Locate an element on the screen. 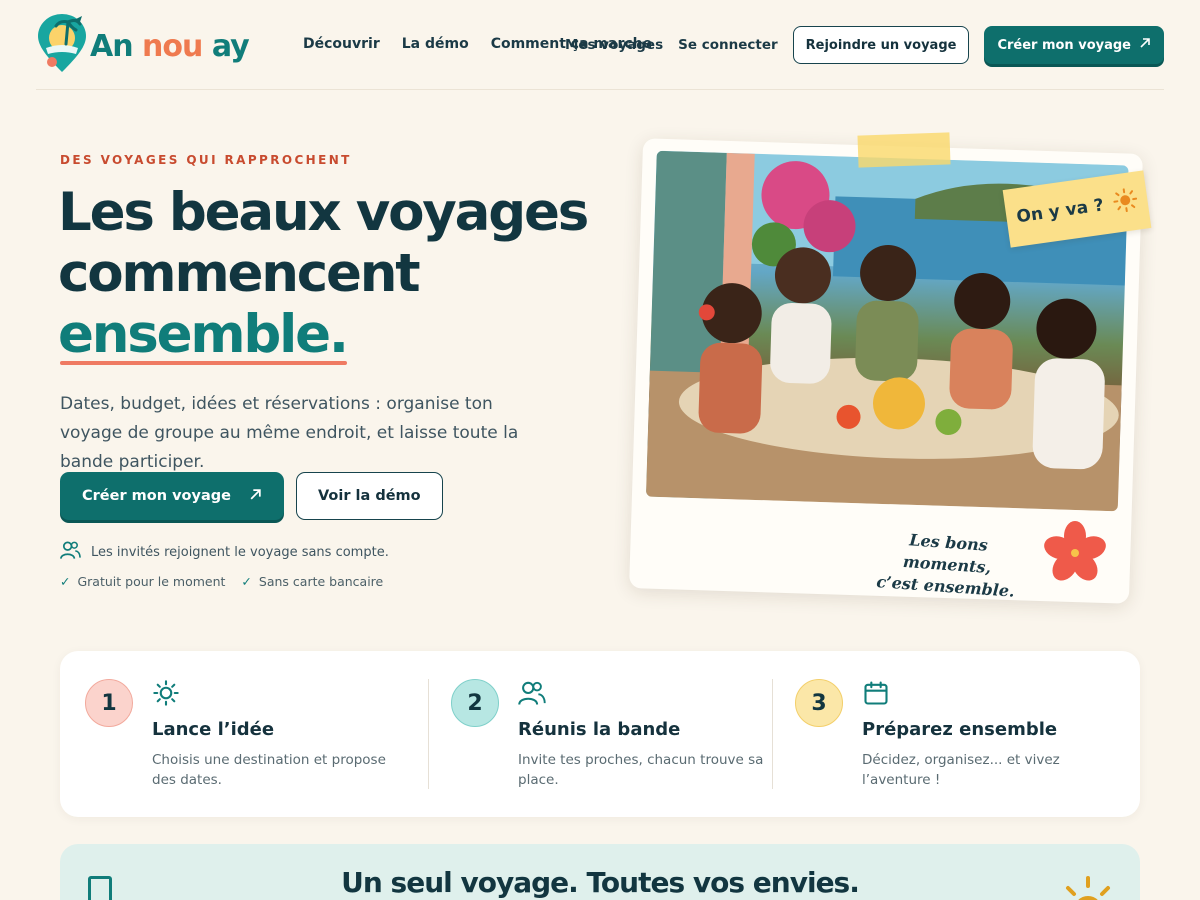 Image resolution: width=1200 pixels, height=900 pixels. hero-actions: Créer mon voyage Voir la démo is located at coordinates (251, 496).